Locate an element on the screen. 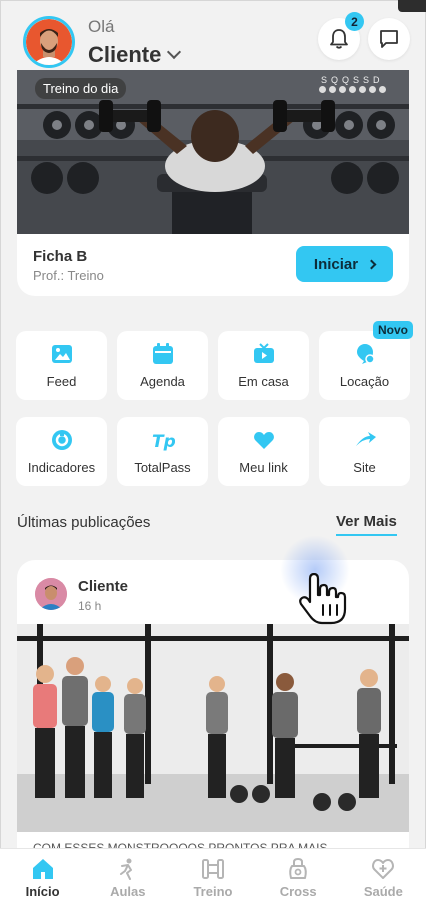 The height and width of the screenshot is (908, 426). shortcut-agenda: Agenda is located at coordinates (162, 365).